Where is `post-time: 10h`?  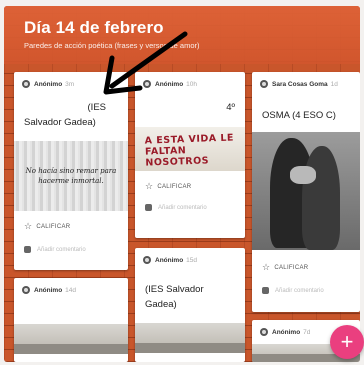 post-time: 10h is located at coordinates (192, 84).